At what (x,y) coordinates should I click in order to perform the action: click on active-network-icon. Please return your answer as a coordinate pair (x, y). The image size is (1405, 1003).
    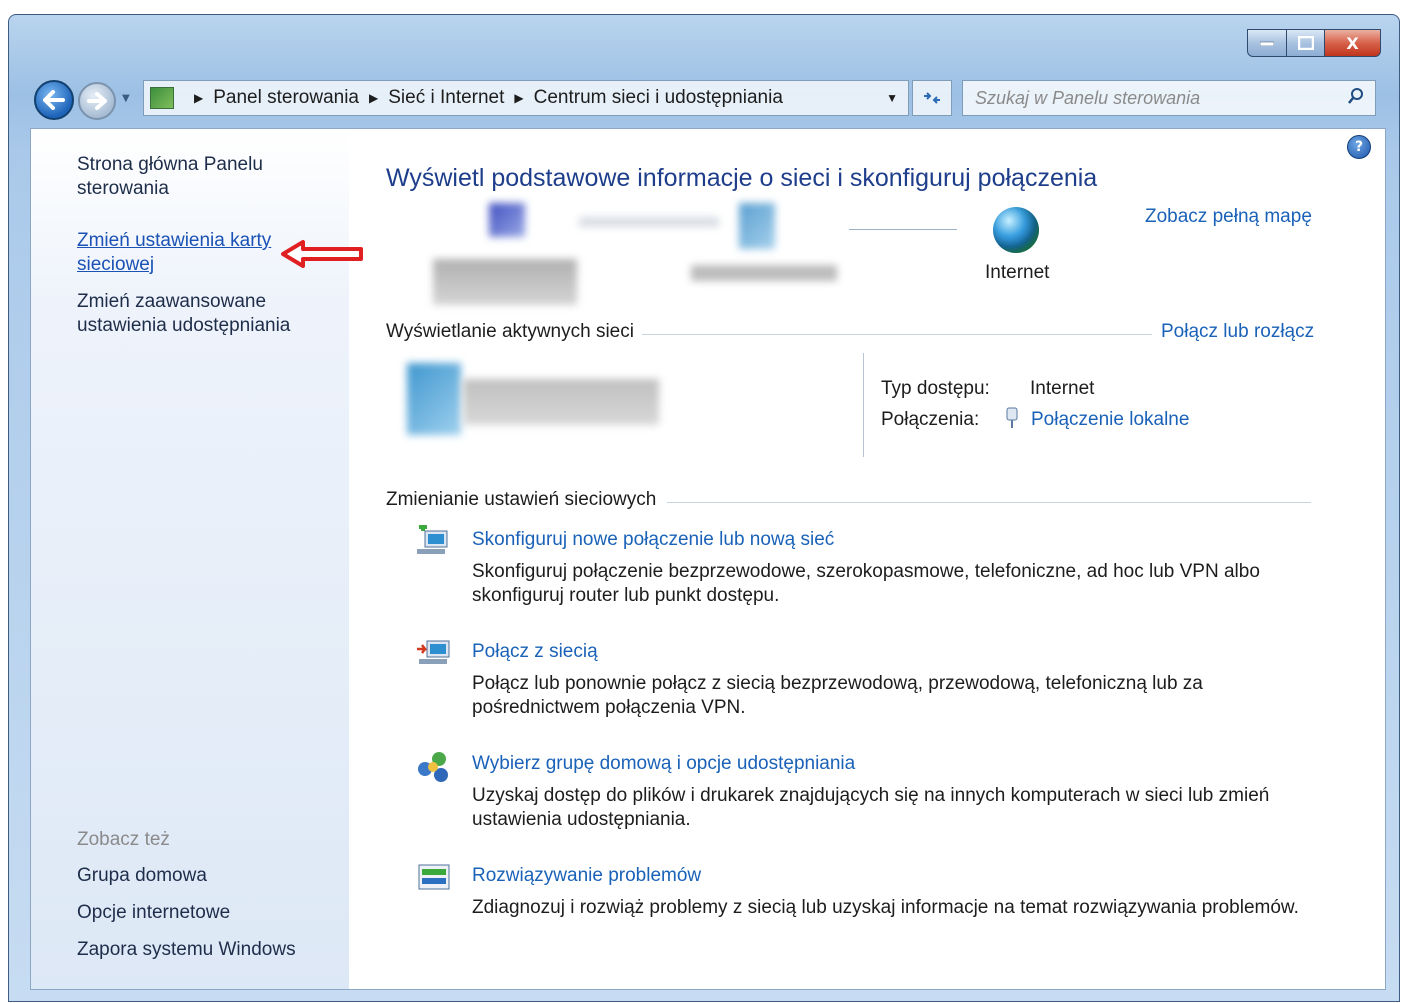
    Looking at the image, I should click on (434, 399).